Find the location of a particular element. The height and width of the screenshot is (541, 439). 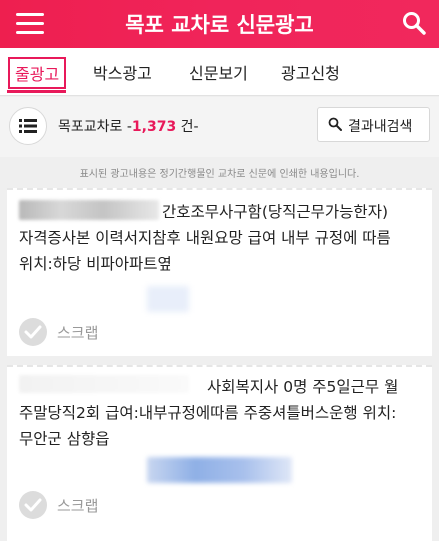

tab-bar: 줄광고 박스광고 신문보기 광고신청 is located at coordinates (219, 72).